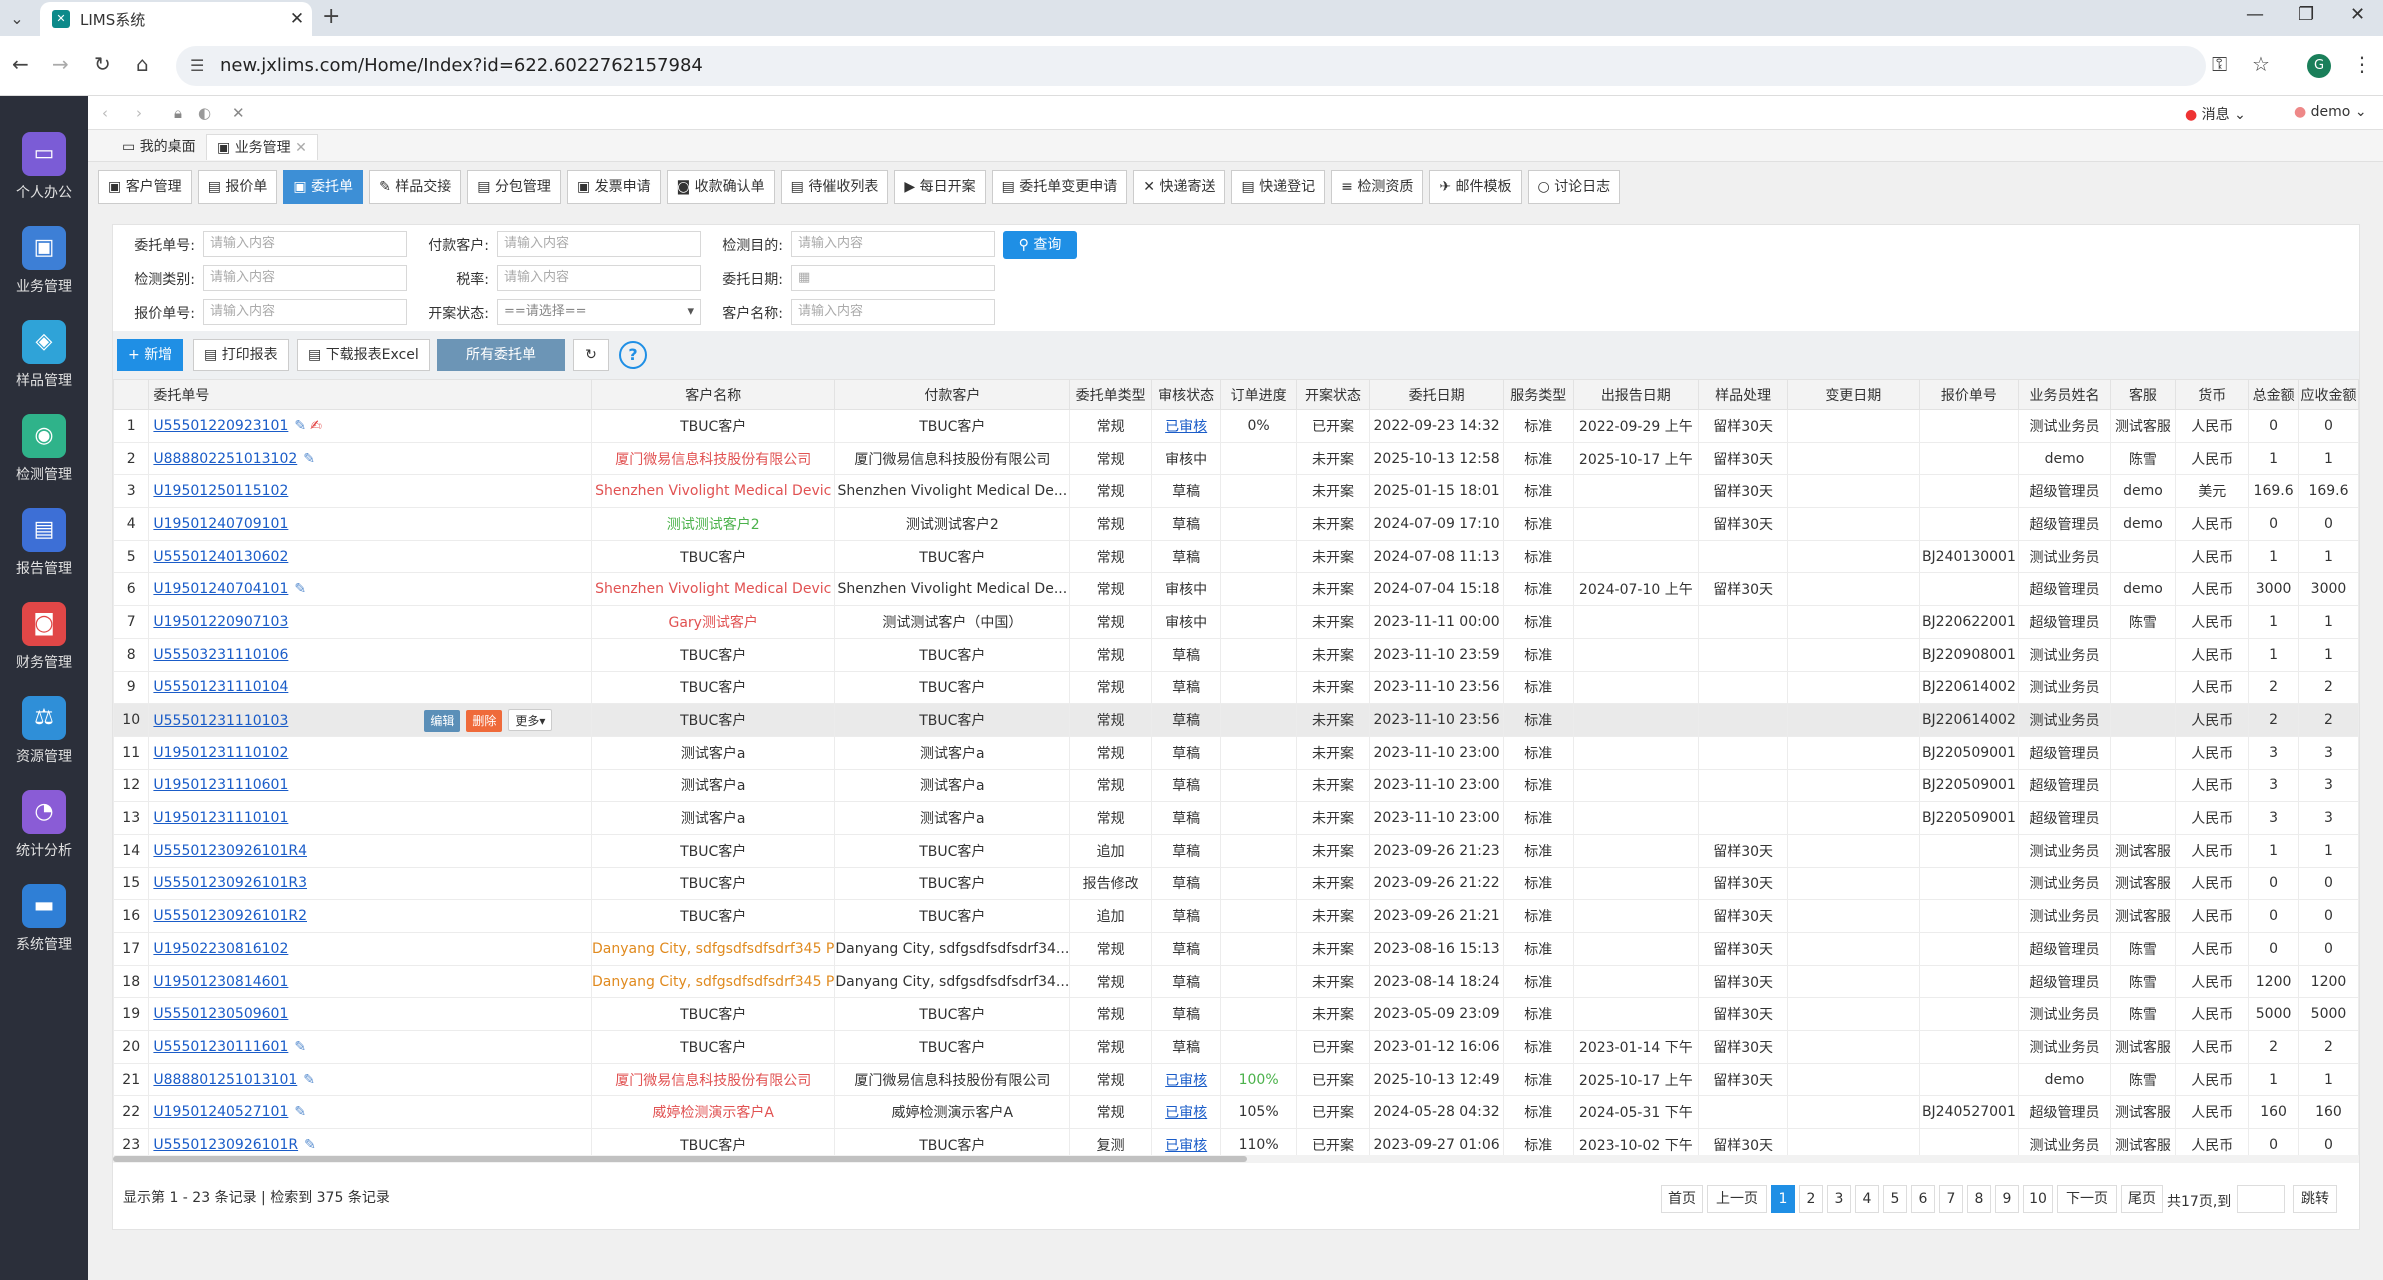 Image resolution: width=2383 pixels, height=1280 pixels. Describe the element at coordinates (893, 244) in the screenshot. I see `purpose-input: 请输入内容` at that location.